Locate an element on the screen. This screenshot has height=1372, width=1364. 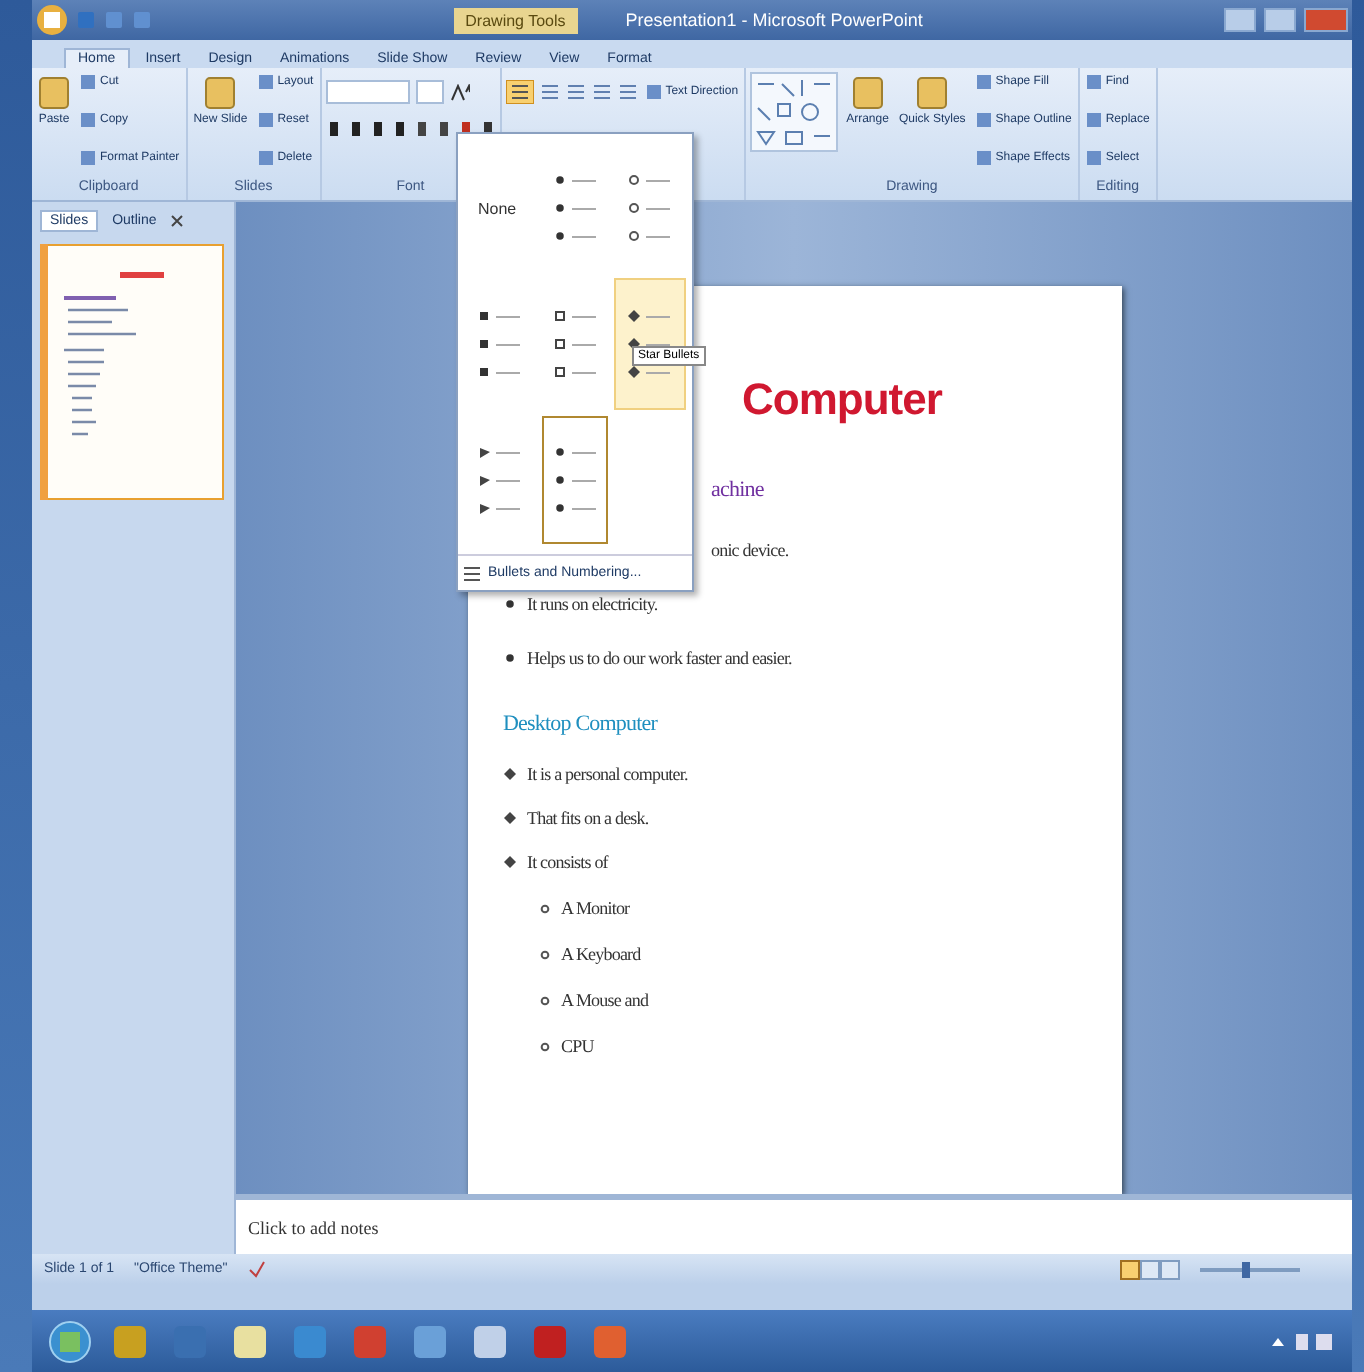
font-size-field is located at coordinates (429, 92).